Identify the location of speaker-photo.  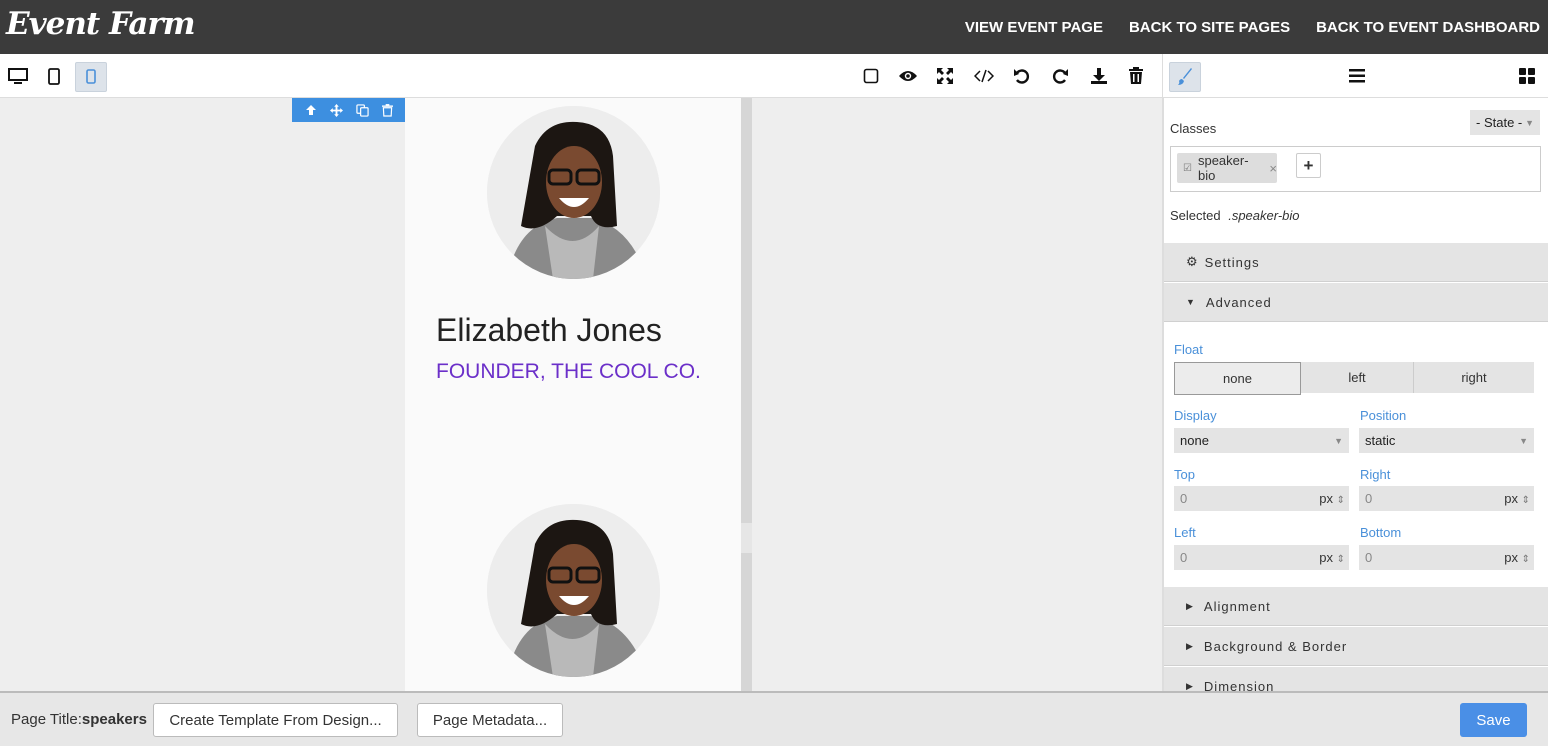
(573, 192).